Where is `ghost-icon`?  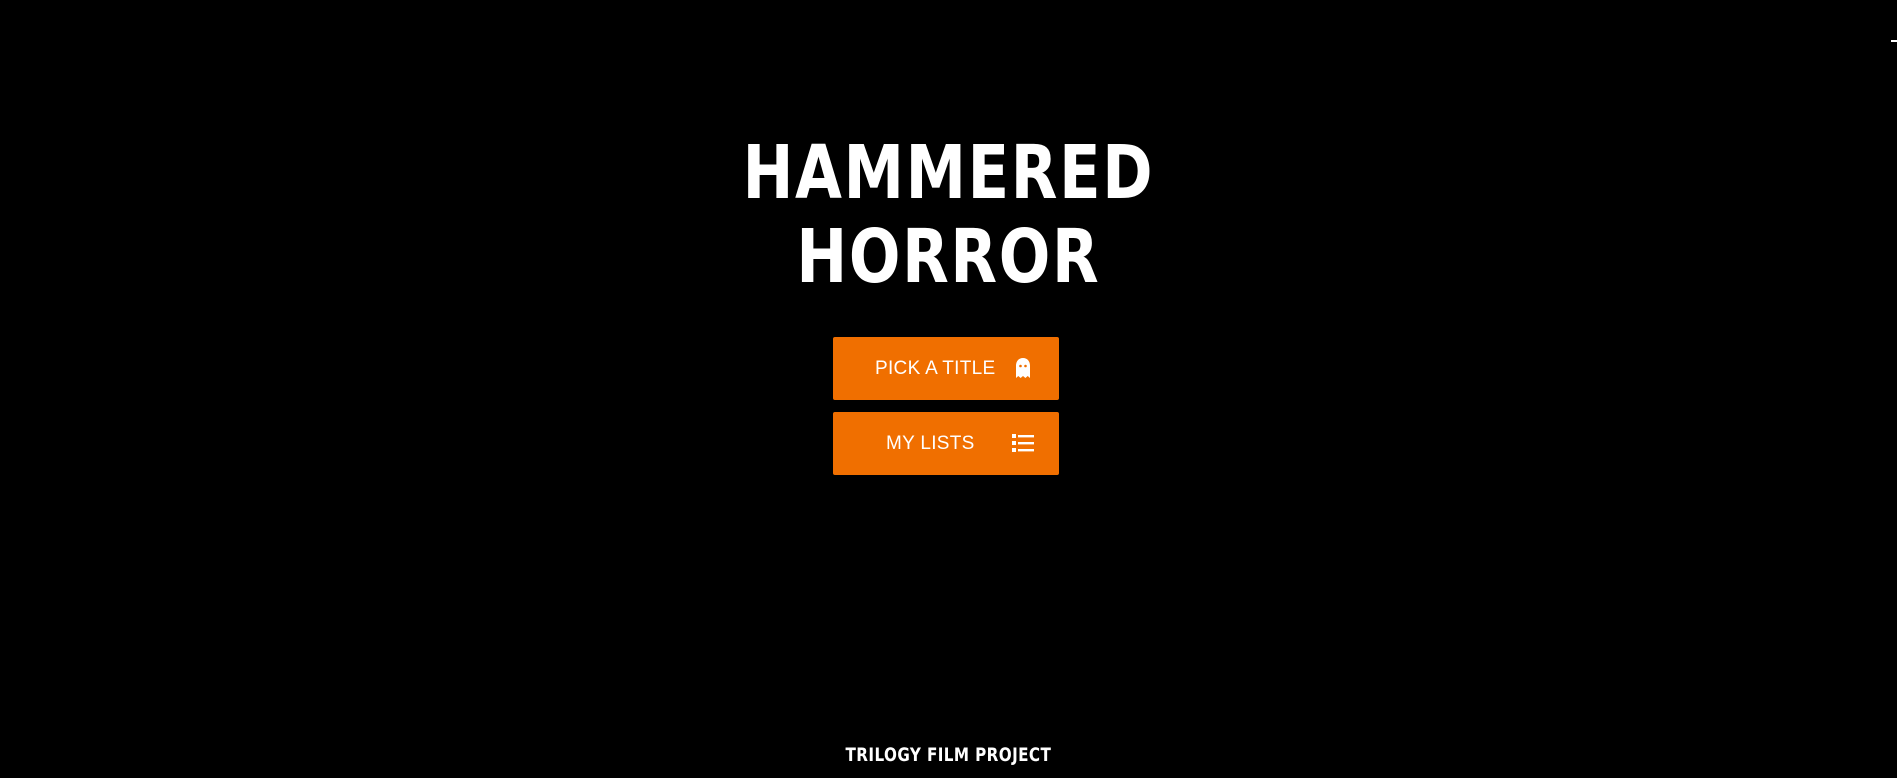 ghost-icon is located at coordinates (1023, 368).